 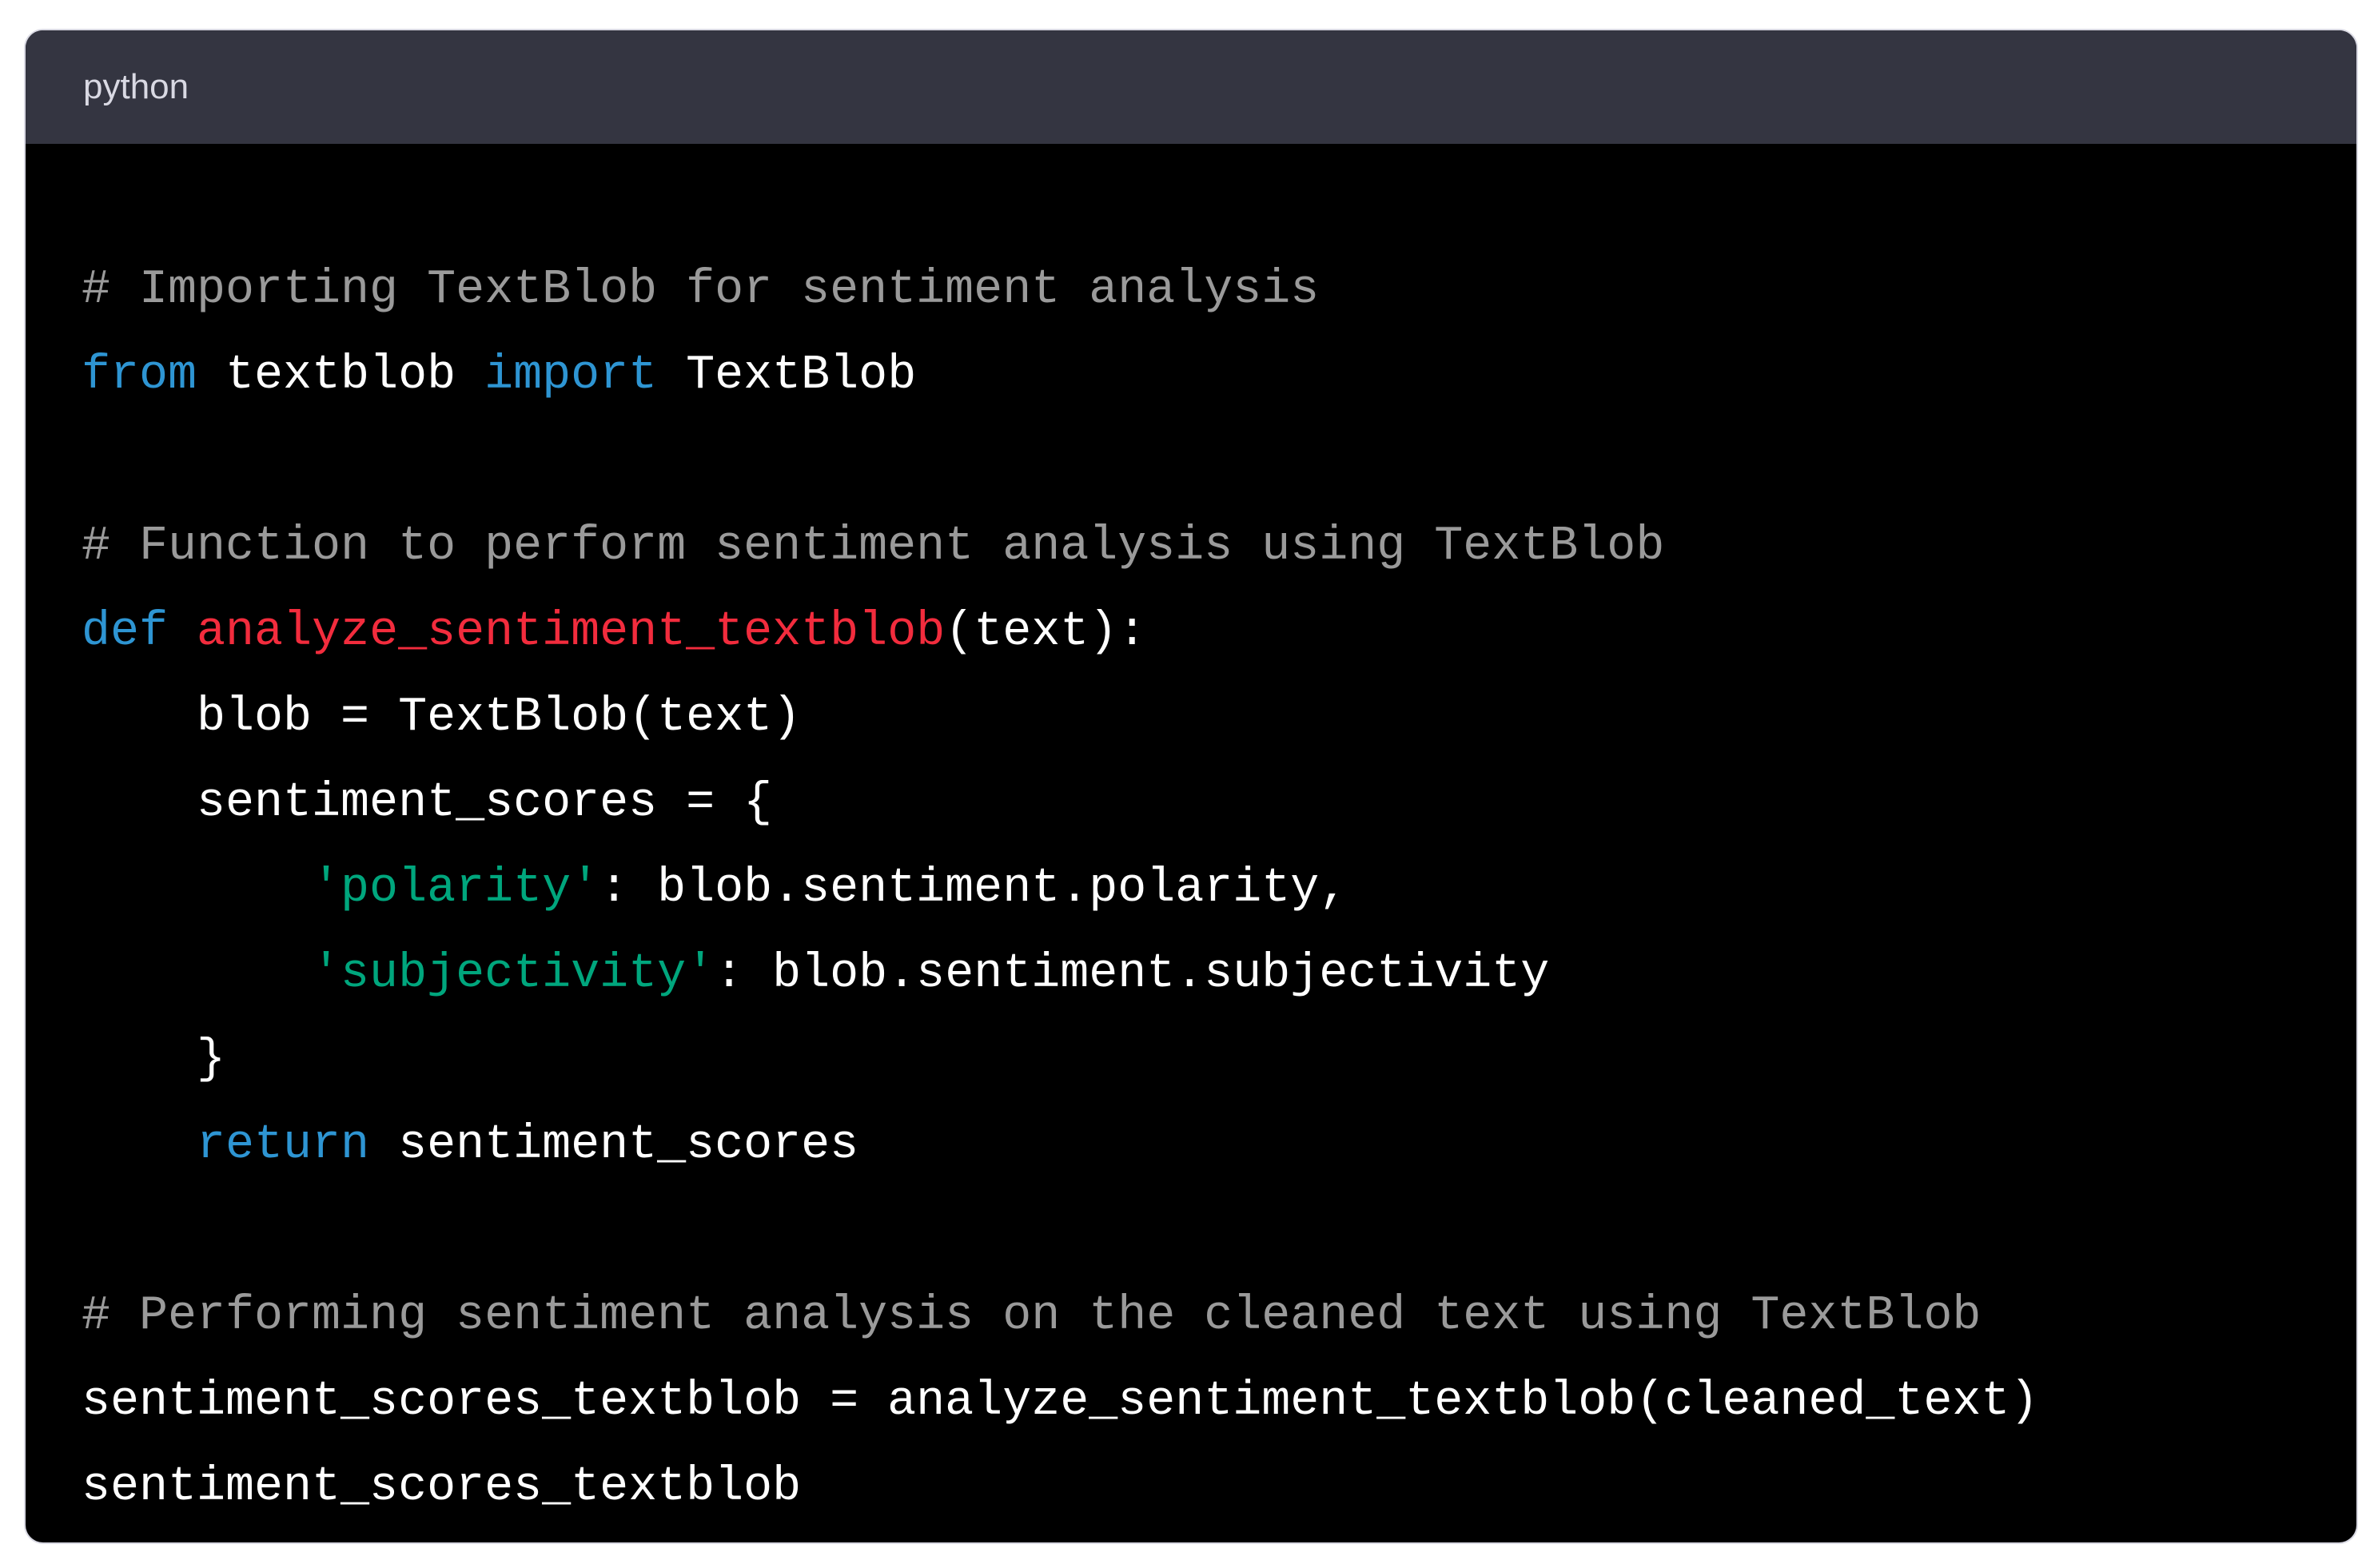 I want to click on code-language-label: python, so click(x=136, y=86).